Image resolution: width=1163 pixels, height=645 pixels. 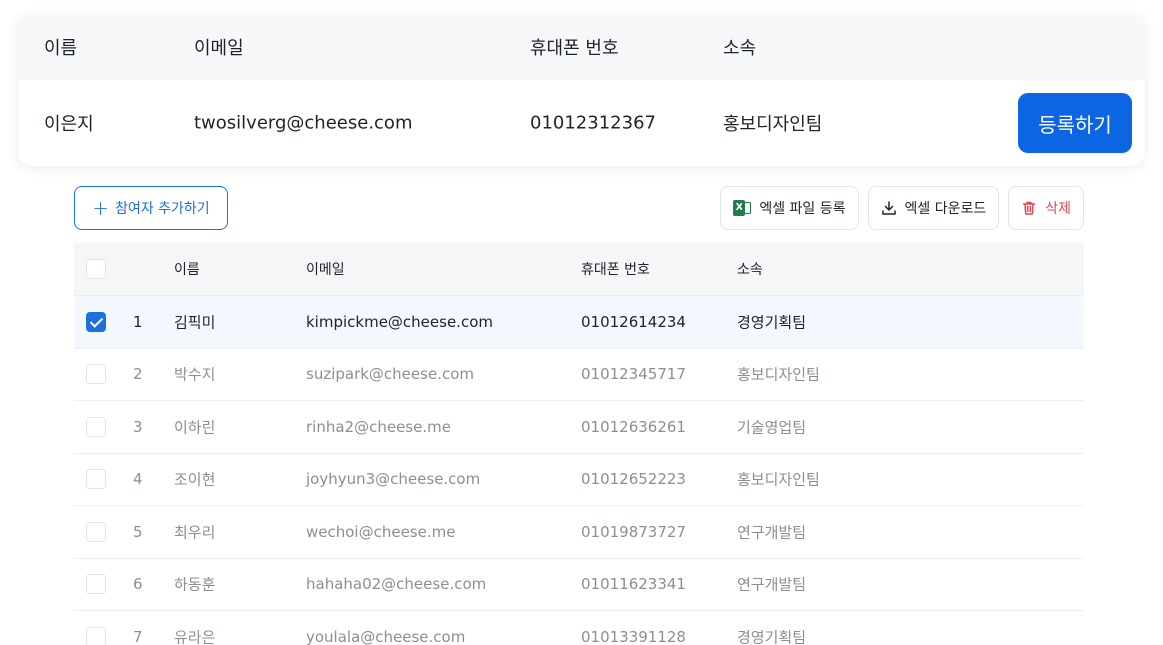 I want to click on row-email: joyhyun3@cheese.com, so click(x=393, y=479).